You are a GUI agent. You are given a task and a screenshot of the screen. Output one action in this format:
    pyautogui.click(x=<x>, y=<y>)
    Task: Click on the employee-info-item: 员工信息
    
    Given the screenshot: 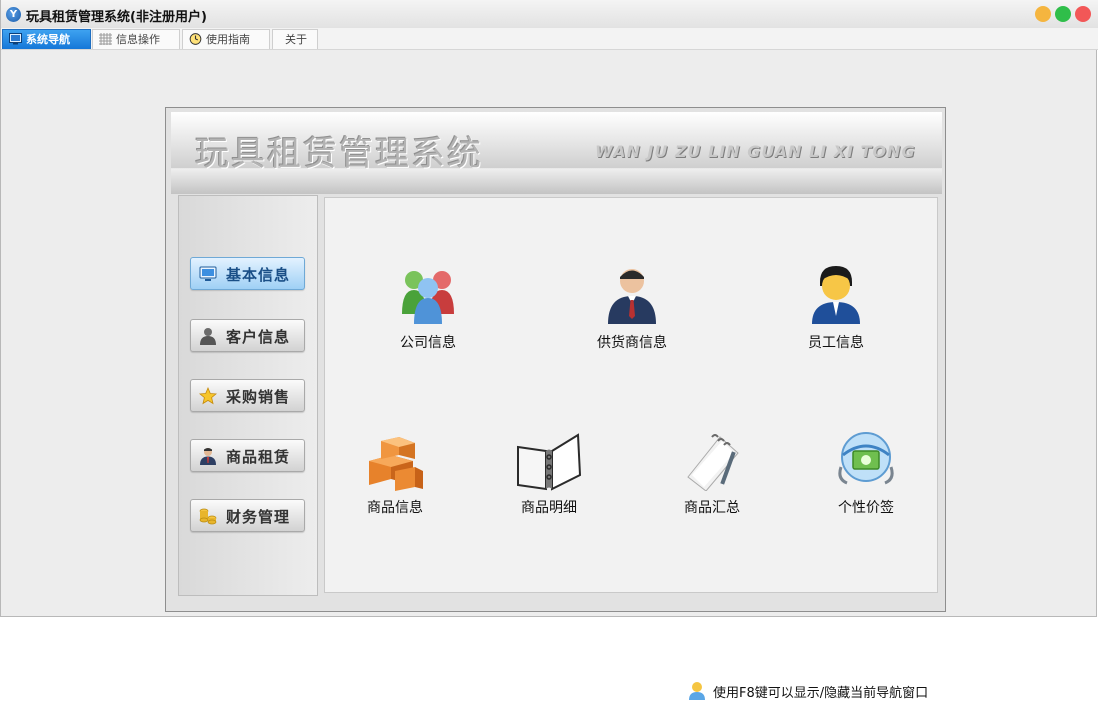 What is the action you would take?
    pyautogui.click(x=836, y=308)
    